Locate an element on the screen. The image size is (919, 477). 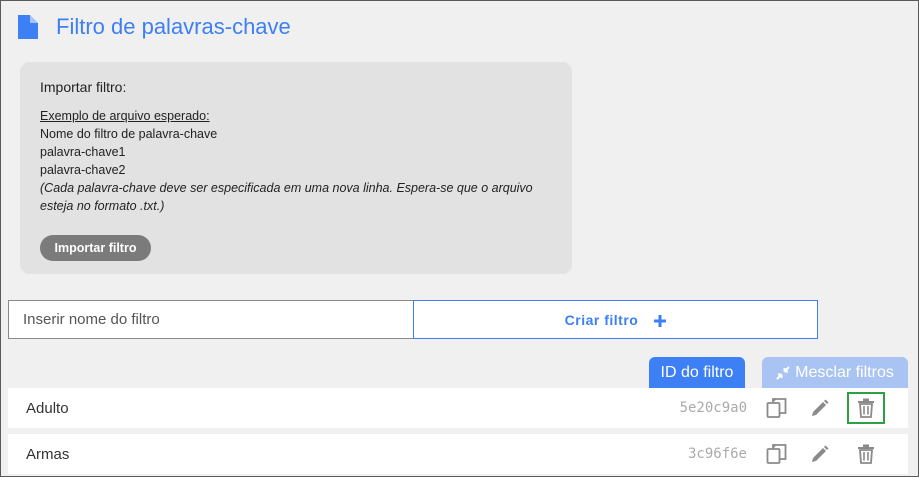
filter-row: Adulto 5e20c9a0 is located at coordinates (458, 408).